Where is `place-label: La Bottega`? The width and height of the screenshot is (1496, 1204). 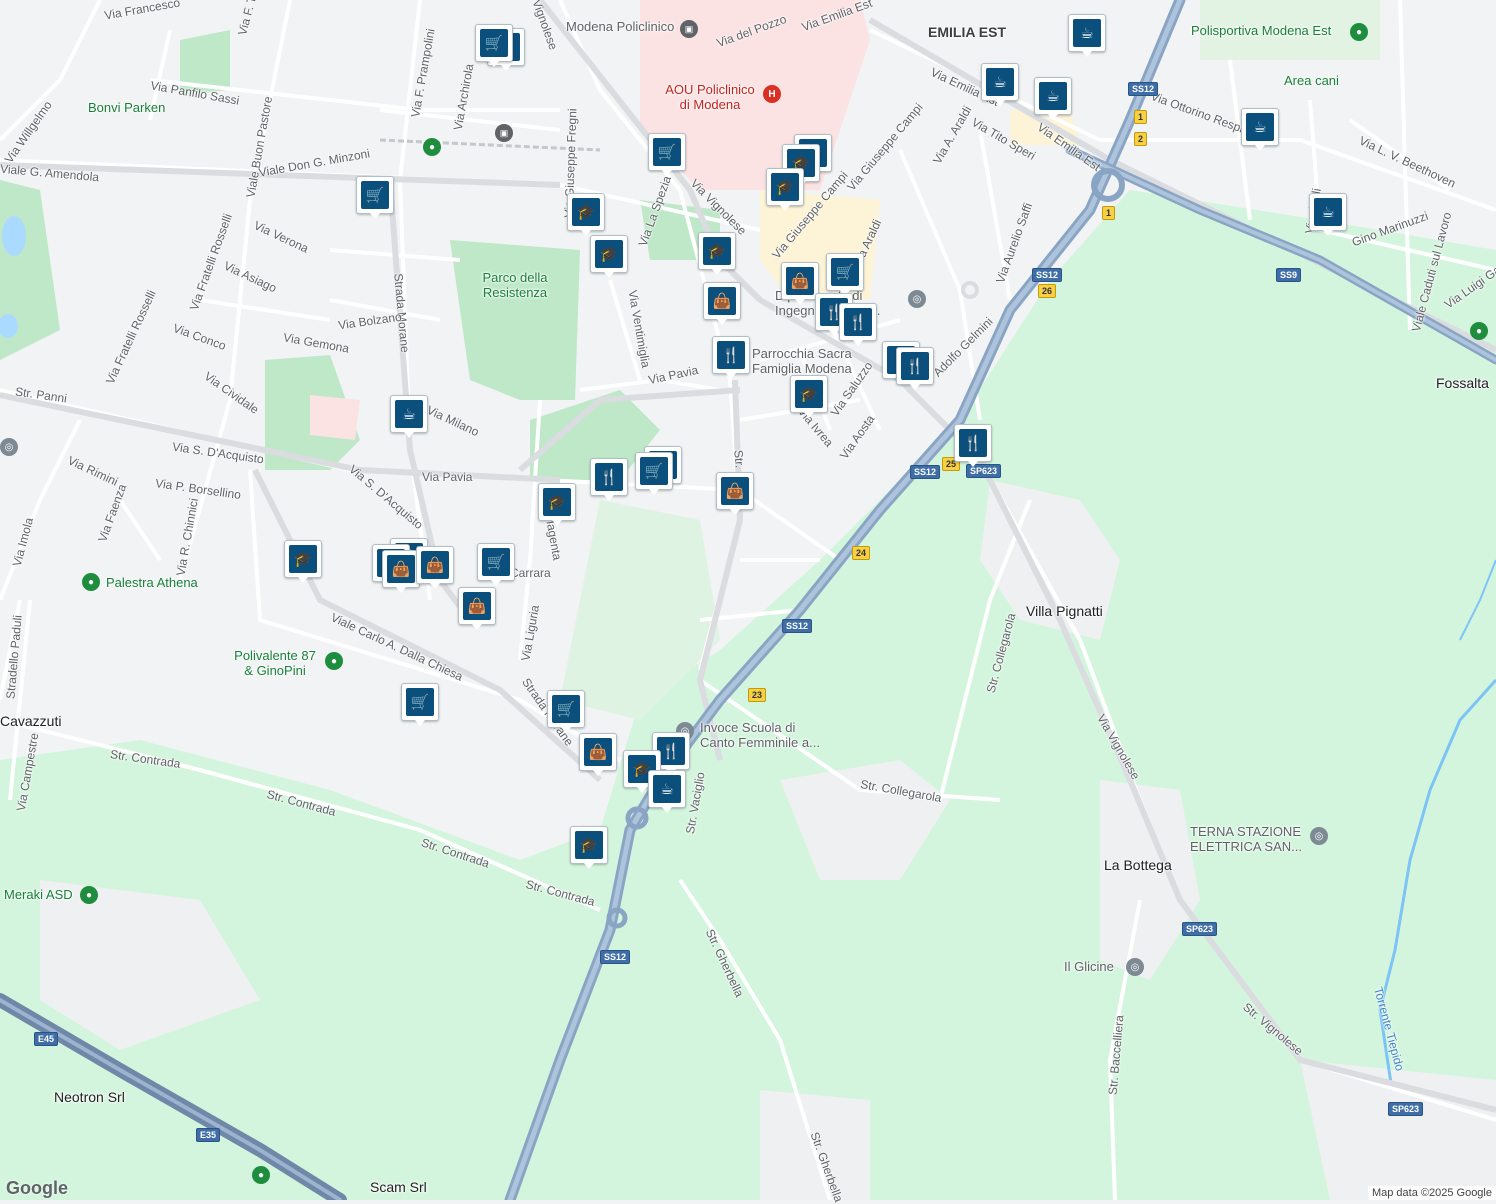 place-label: La Bottega is located at coordinates (1138, 865).